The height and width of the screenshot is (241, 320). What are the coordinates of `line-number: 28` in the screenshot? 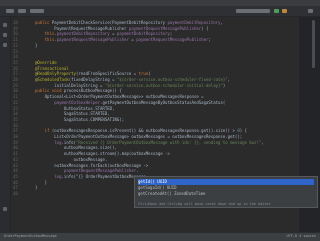 It's located at (15, 79).